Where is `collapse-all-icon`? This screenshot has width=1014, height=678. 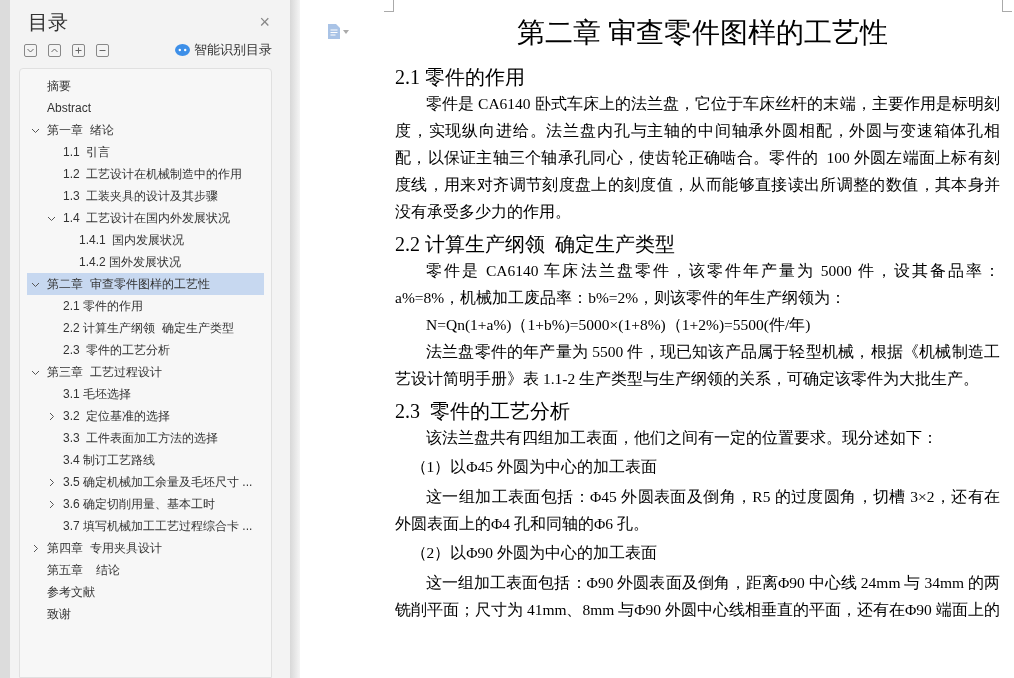
collapse-all-icon is located at coordinates (54, 50).